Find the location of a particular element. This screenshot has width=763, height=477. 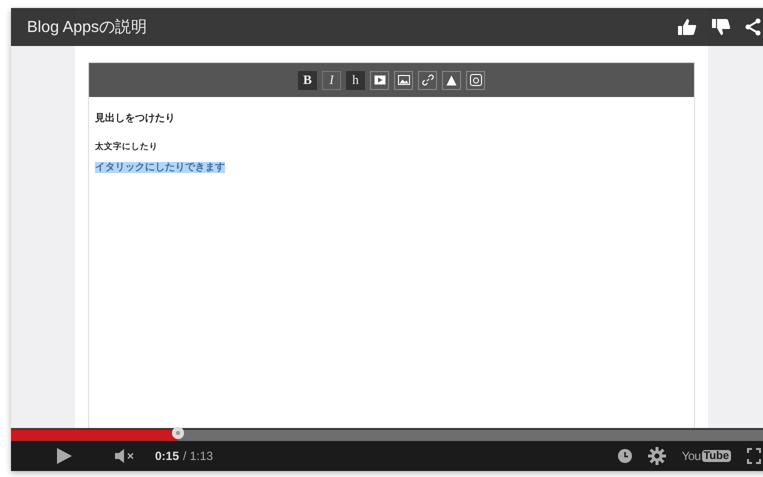

triangle-icon is located at coordinates (451, 80).